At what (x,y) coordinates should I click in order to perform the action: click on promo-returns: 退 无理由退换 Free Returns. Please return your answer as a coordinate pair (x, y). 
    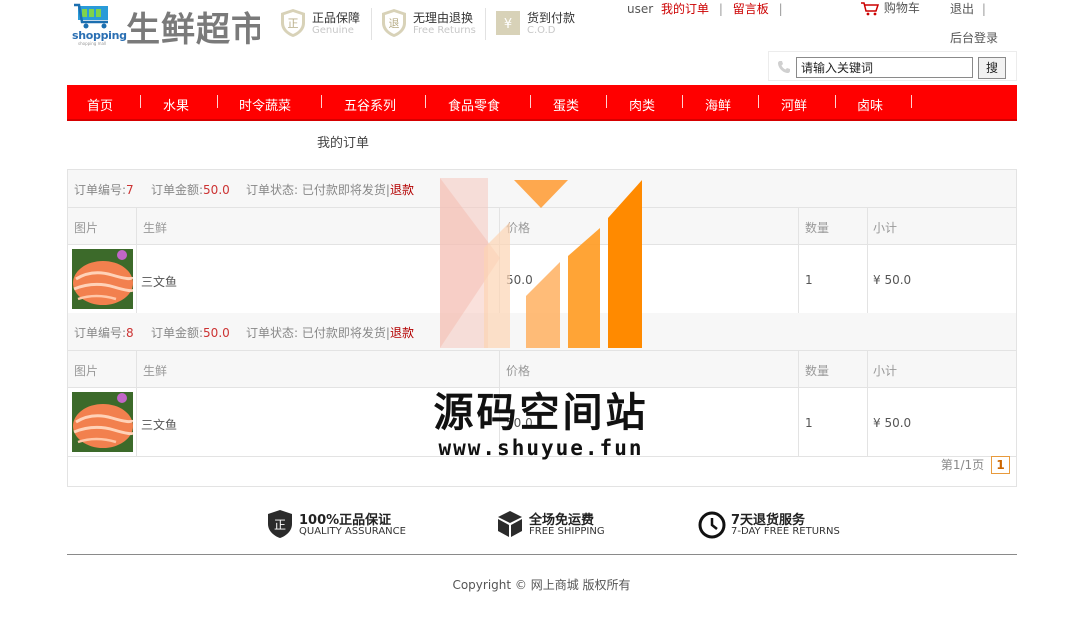
    Looking at the image, I should click on (433, 24).